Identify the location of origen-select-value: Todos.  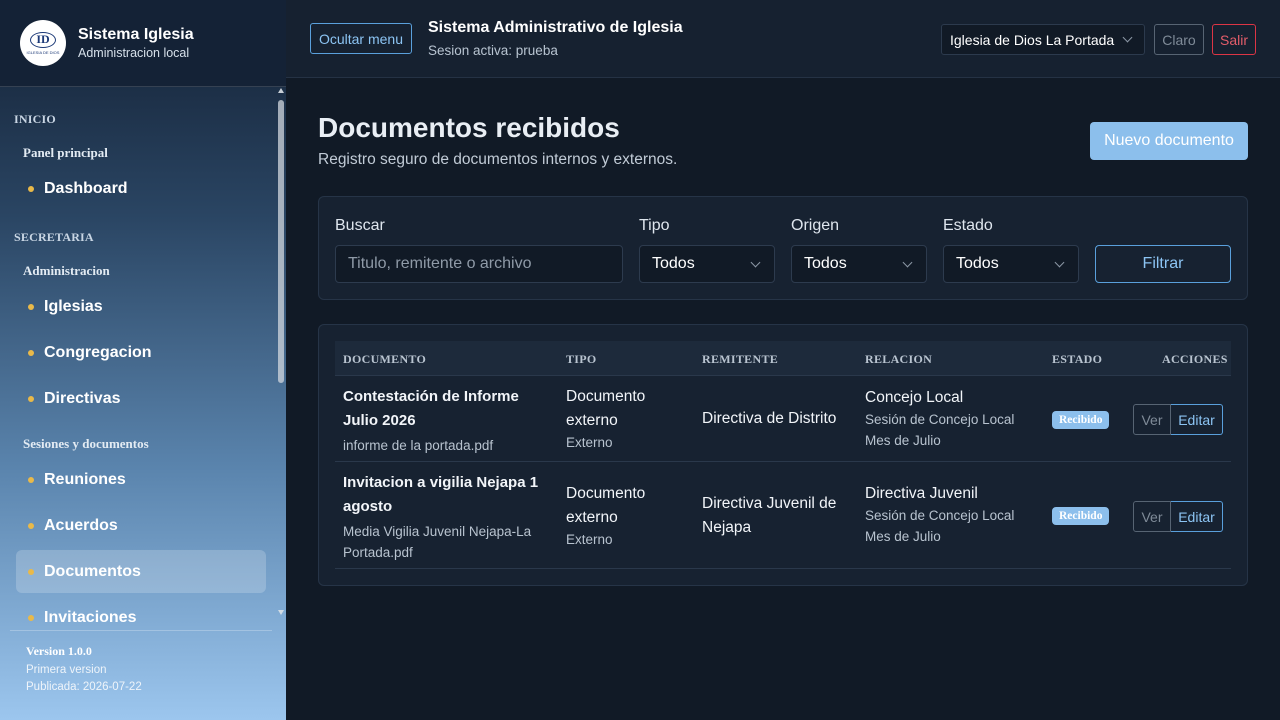
(825, 263).